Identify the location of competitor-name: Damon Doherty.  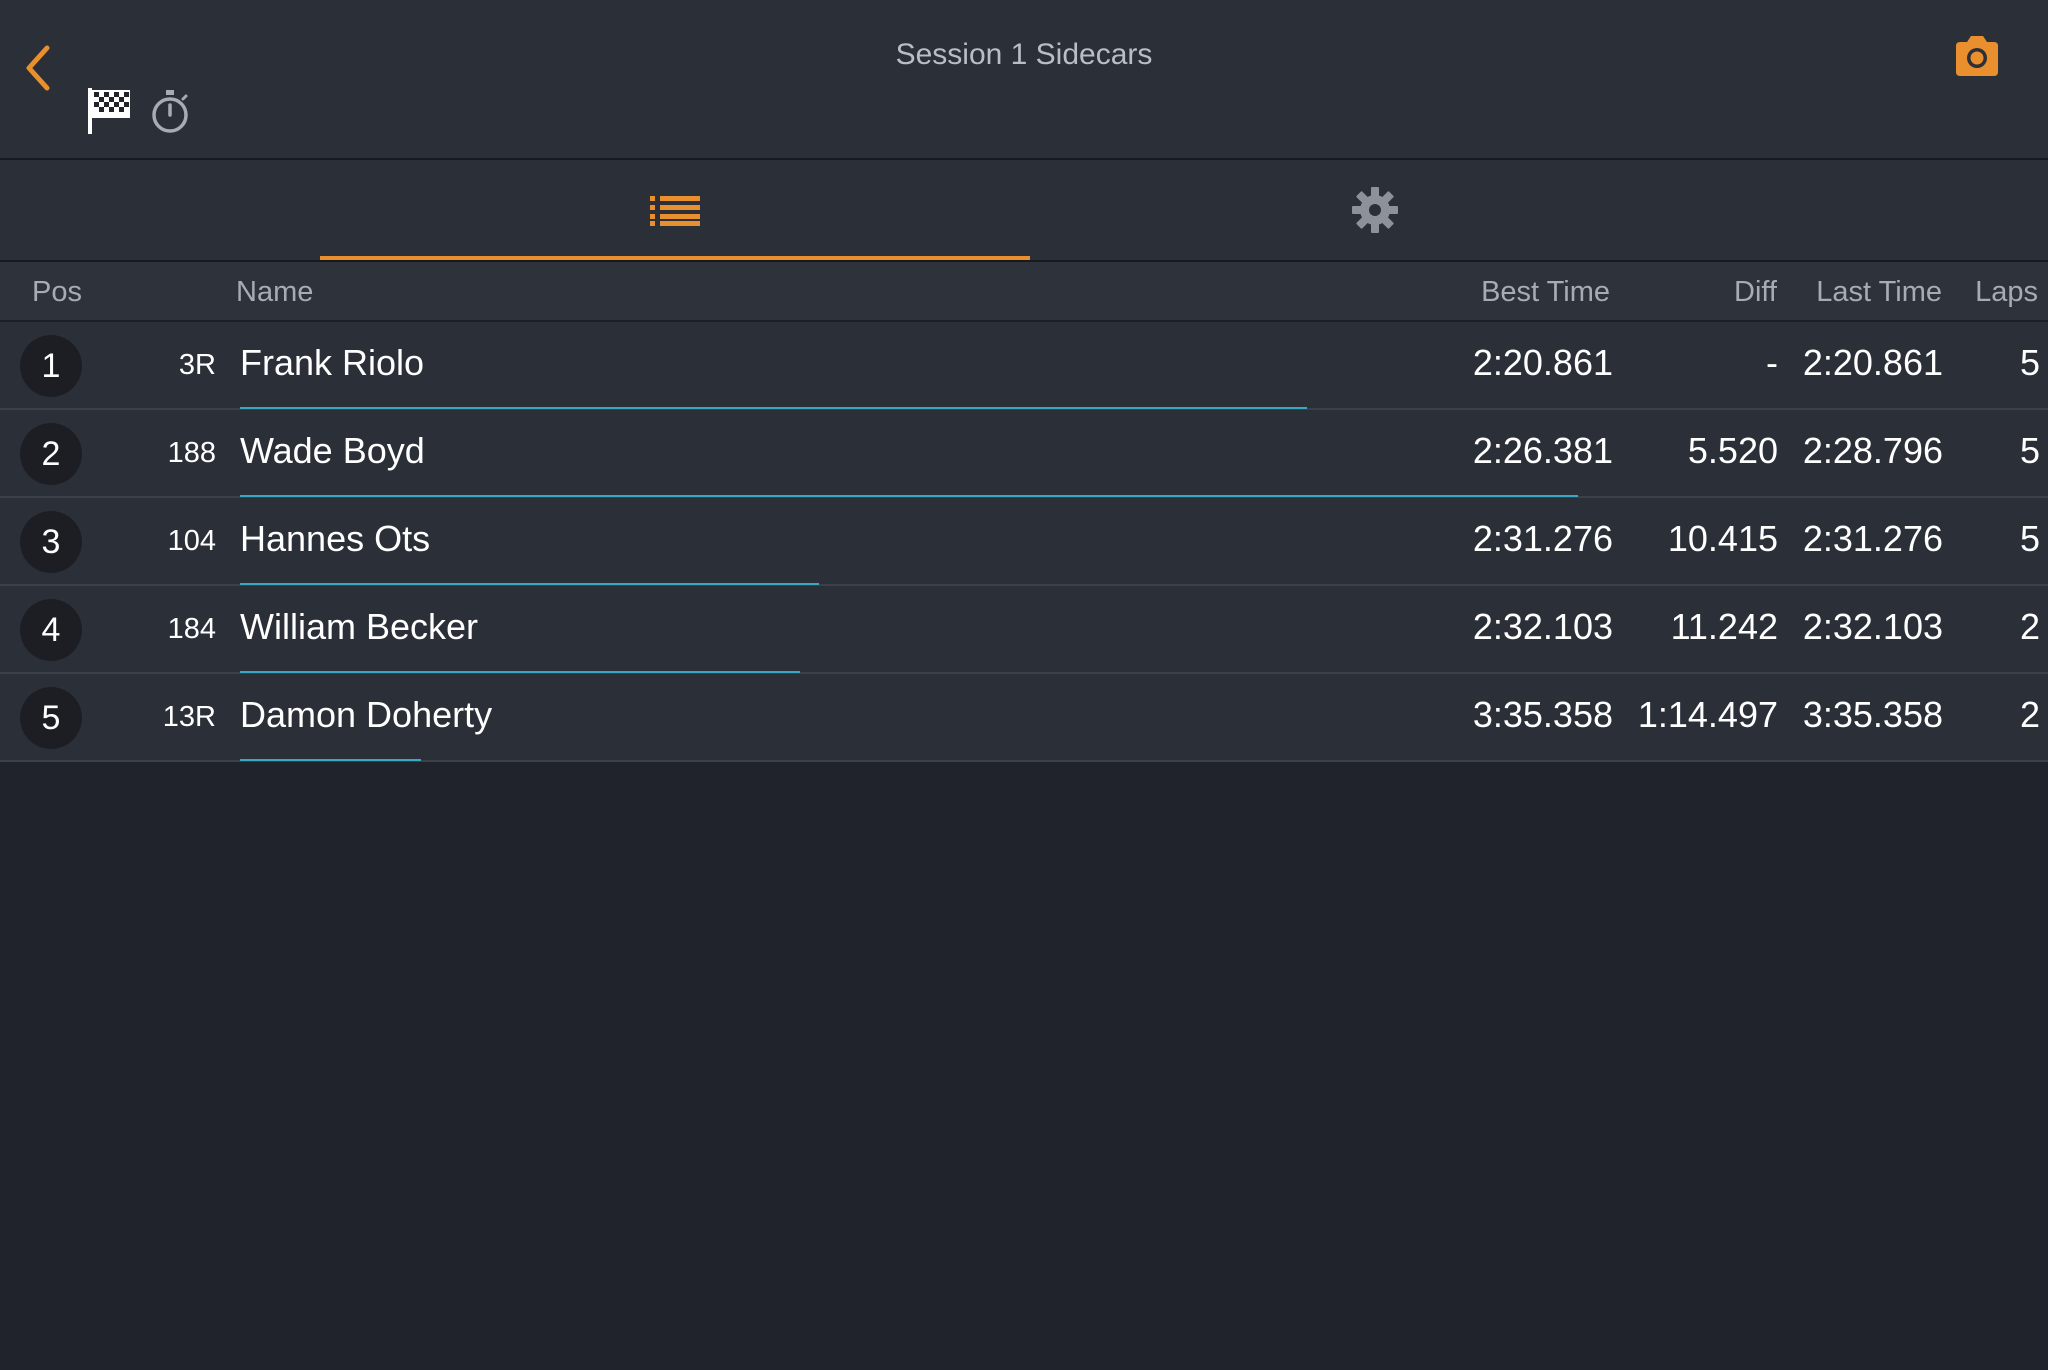
(366, 714).